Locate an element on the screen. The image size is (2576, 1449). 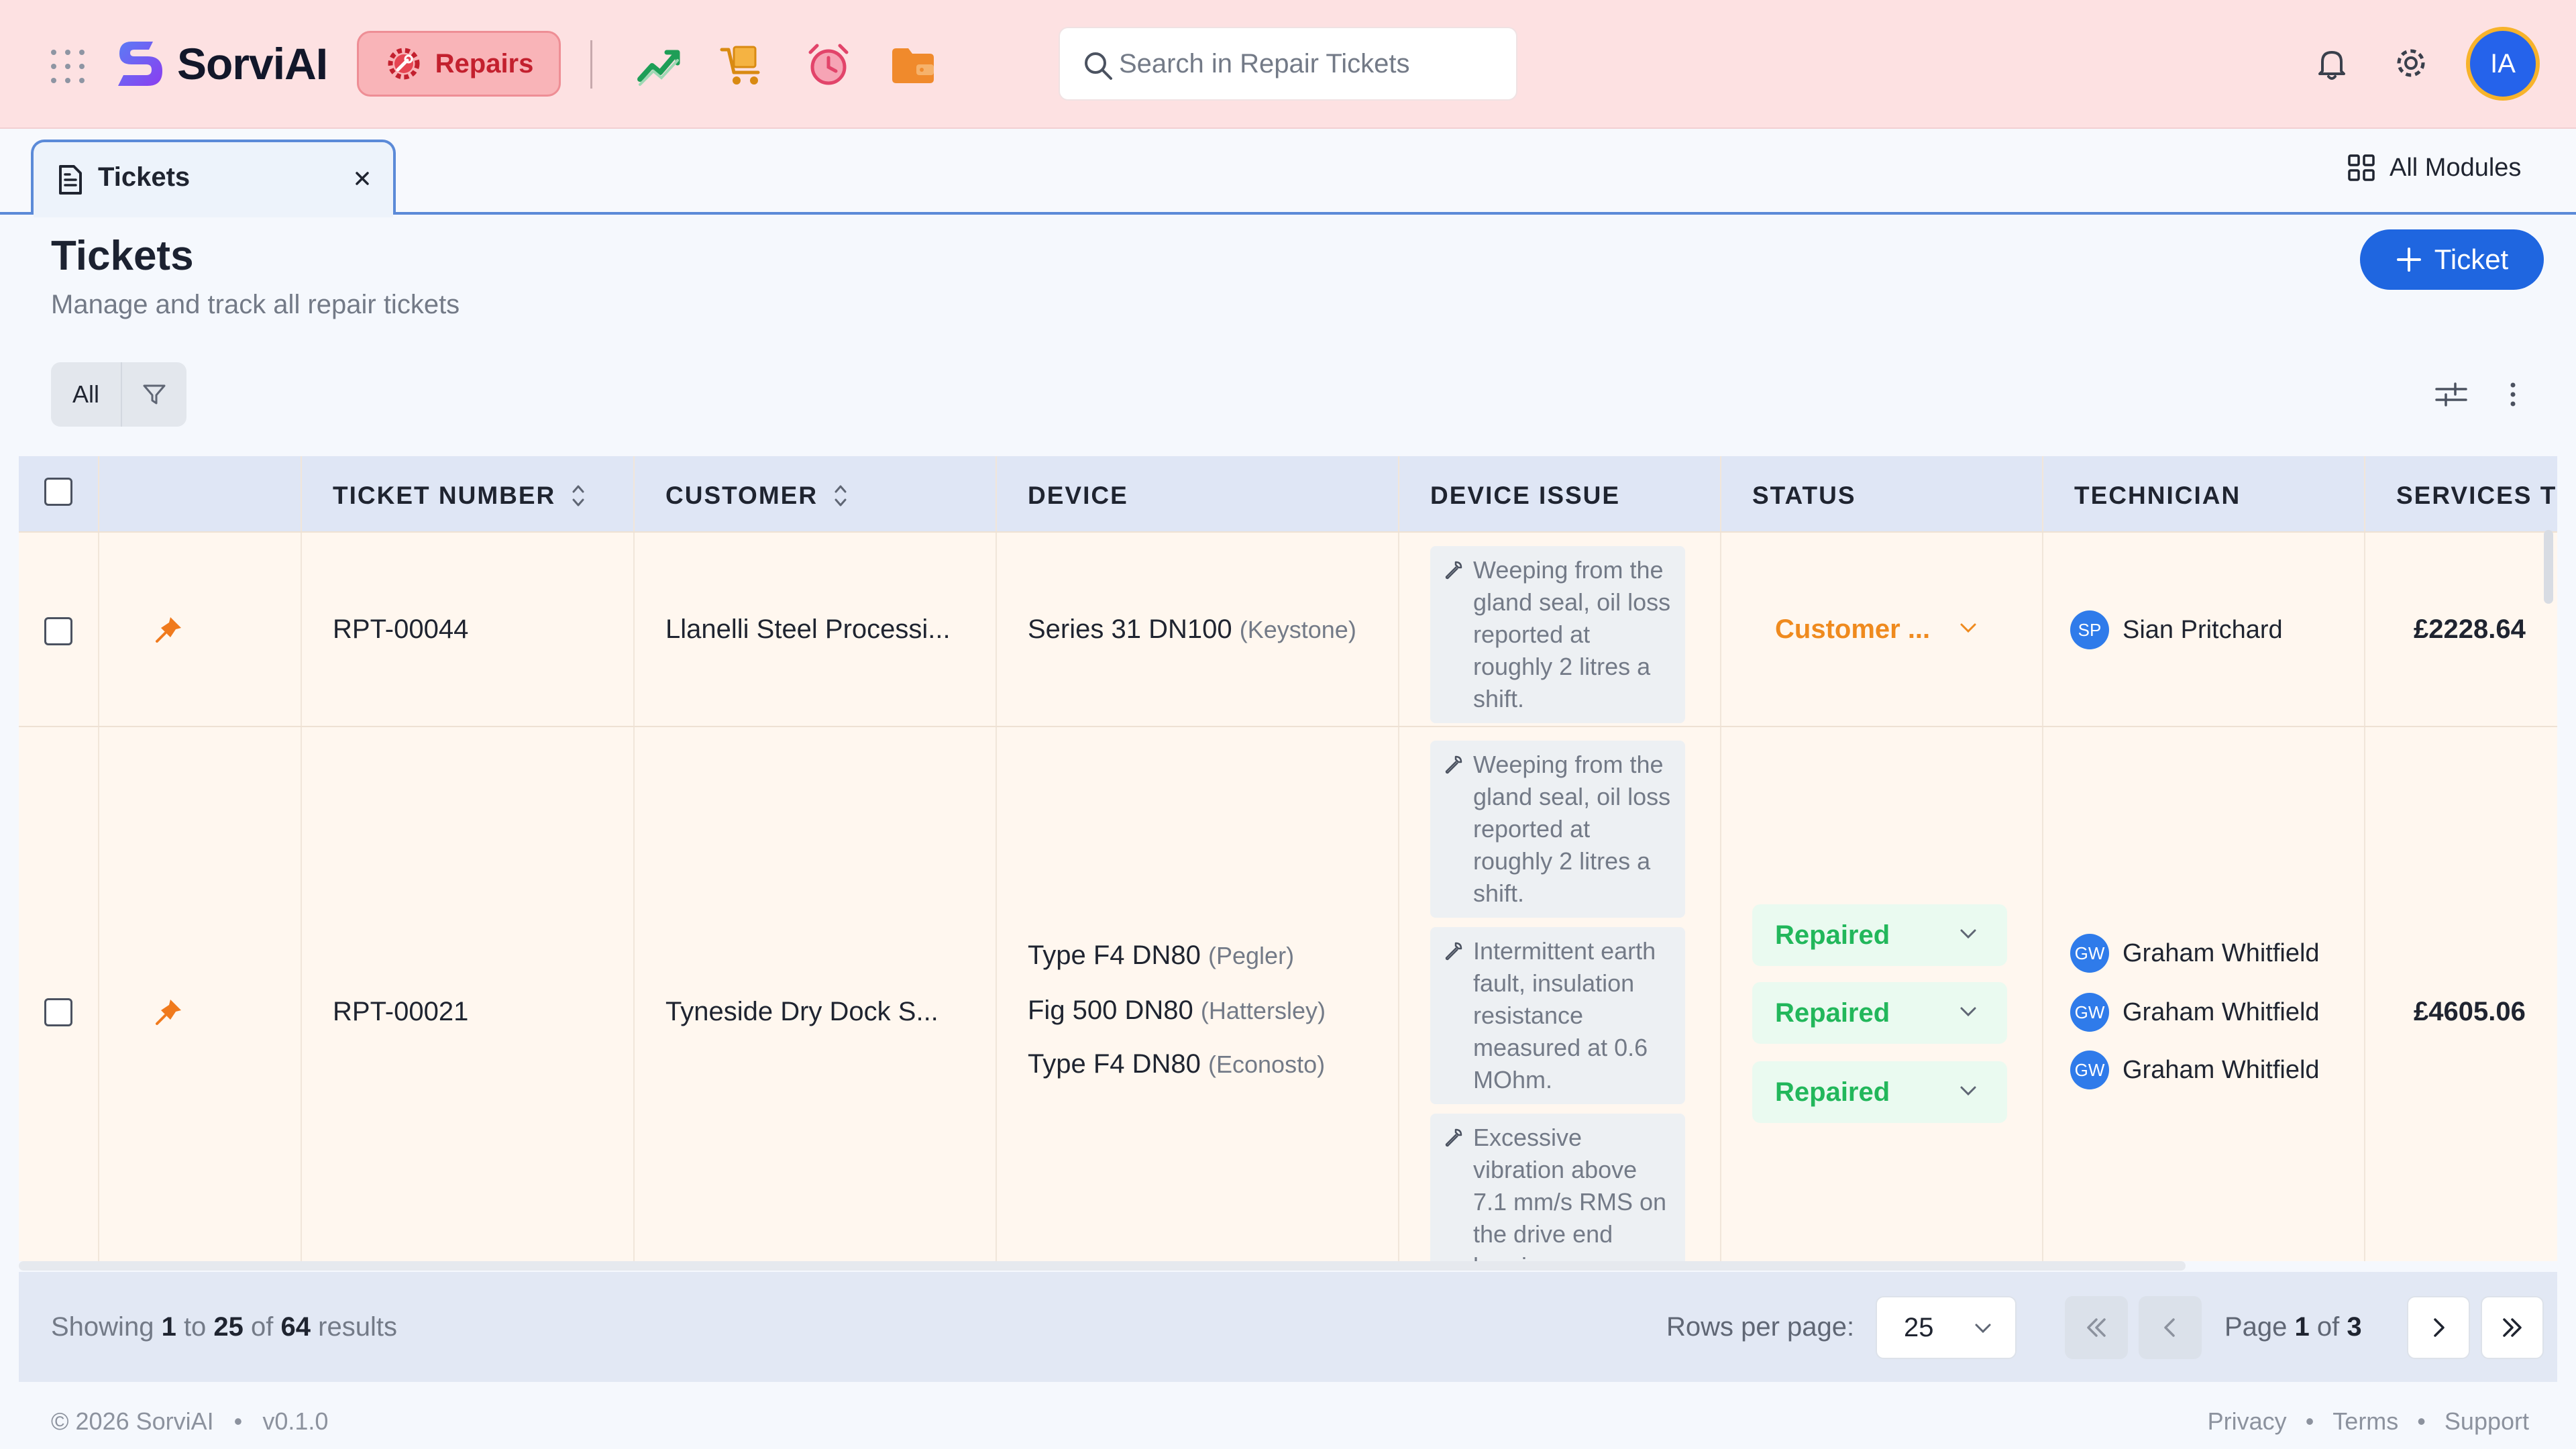
services-total: £2228.64 is located at coordinates (2470, 629).